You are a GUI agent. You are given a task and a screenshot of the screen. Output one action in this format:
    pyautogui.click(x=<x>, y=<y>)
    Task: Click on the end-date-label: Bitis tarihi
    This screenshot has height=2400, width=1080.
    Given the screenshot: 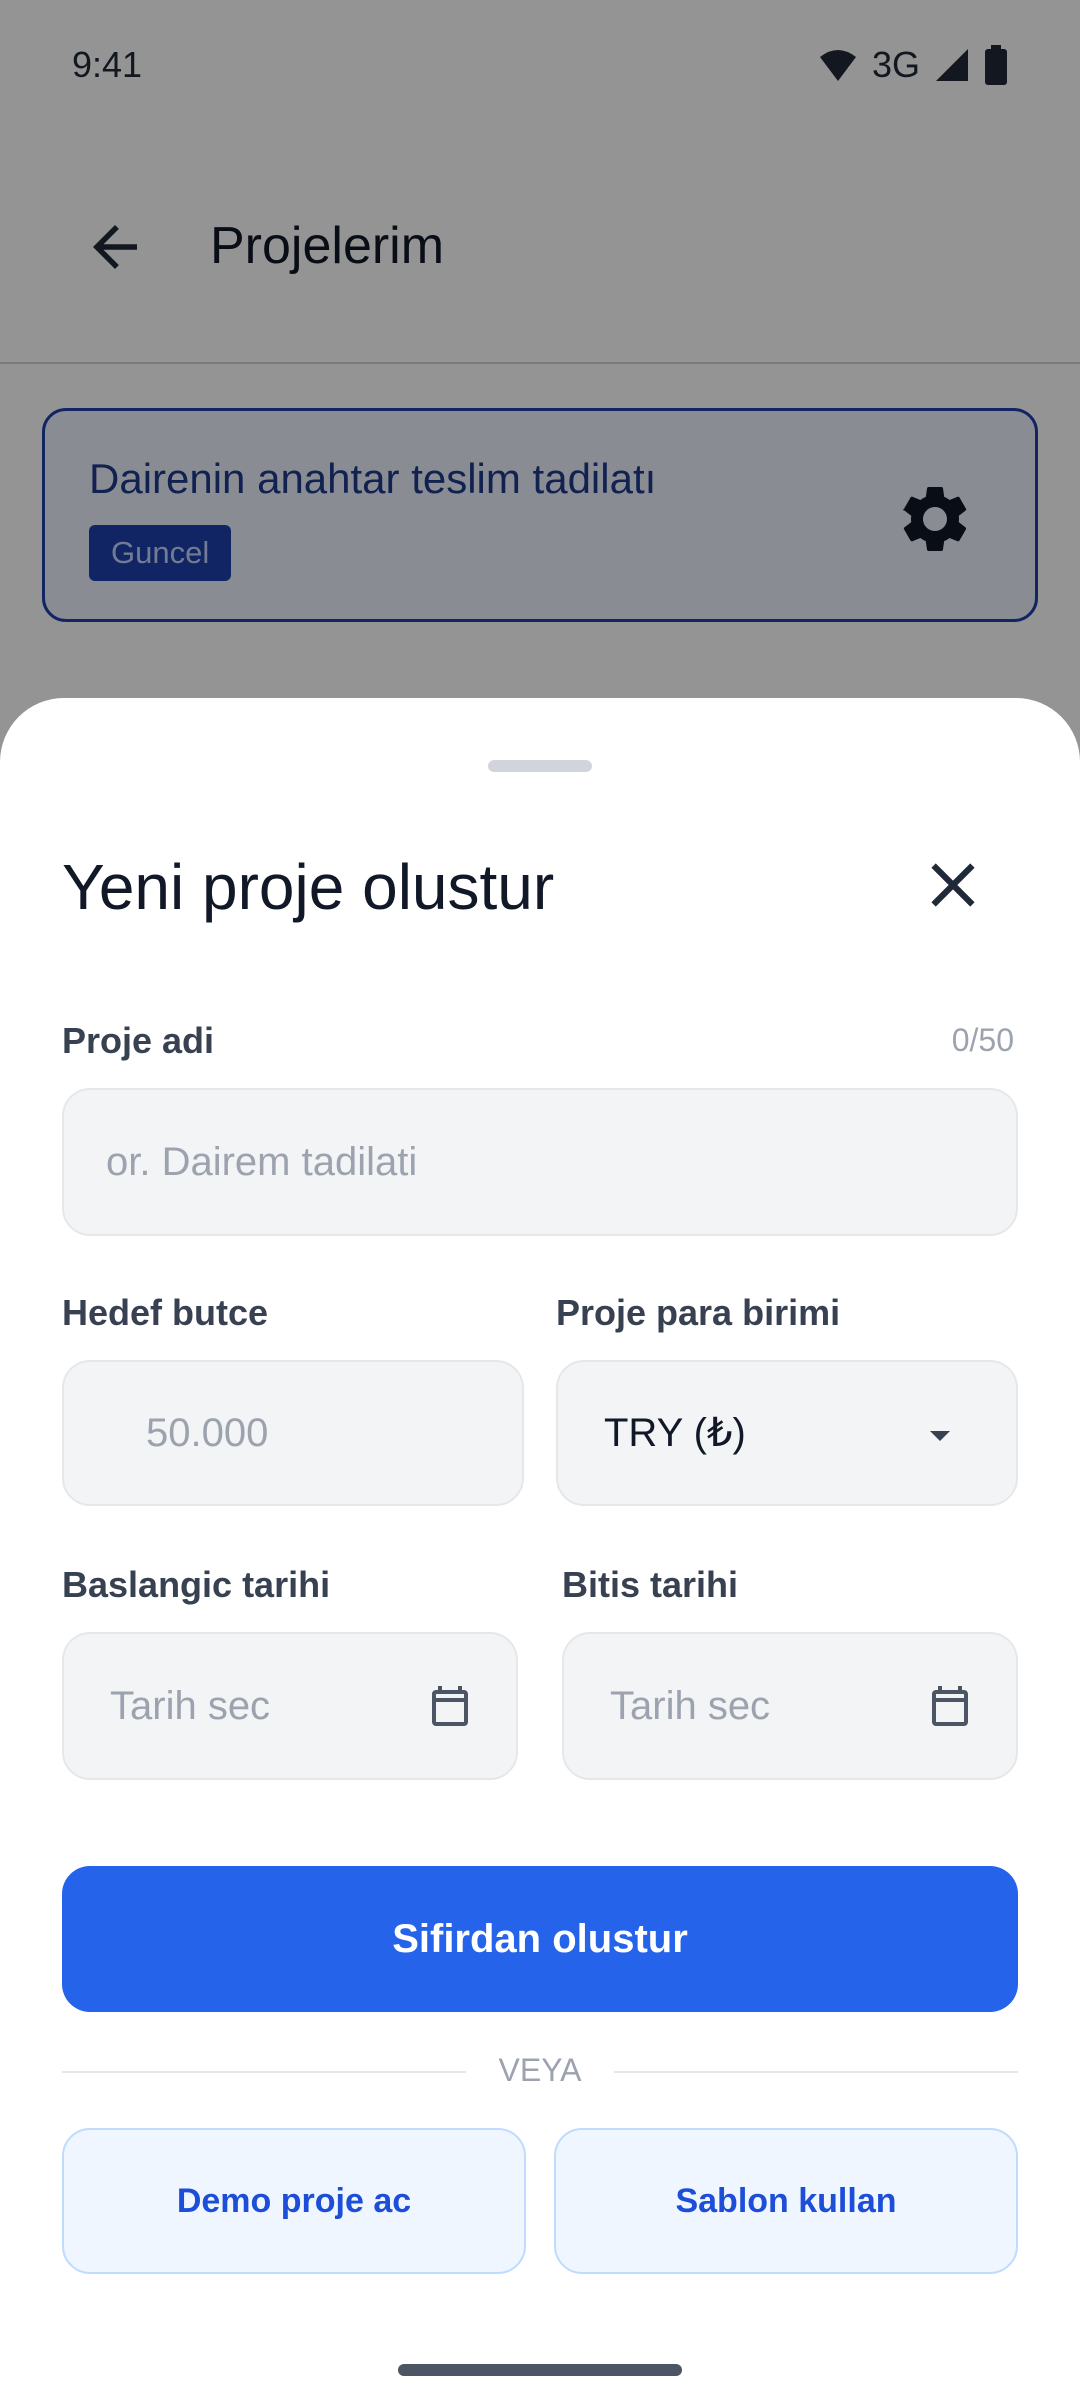 What is the action you would take?
    pyautogui.click(x=650, y=1584)
    